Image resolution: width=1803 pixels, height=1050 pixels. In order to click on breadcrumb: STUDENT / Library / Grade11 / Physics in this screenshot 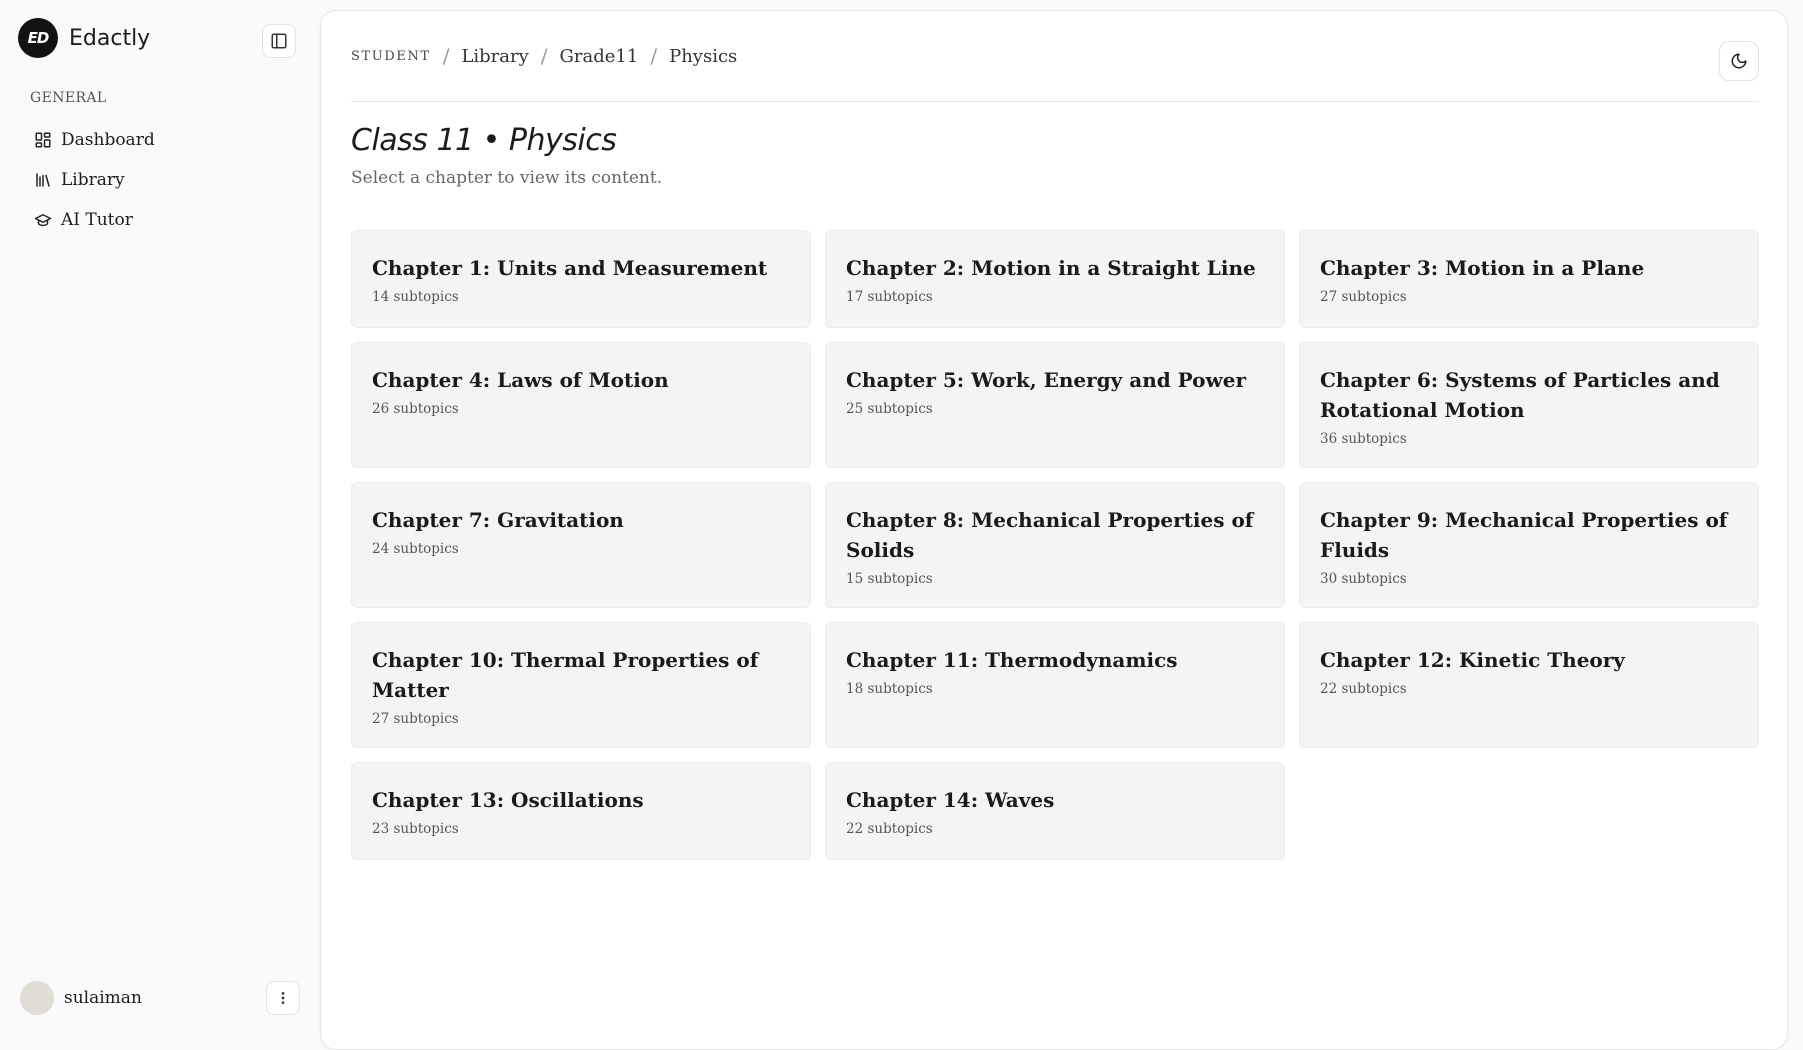, I will do `click(544, 56)`.